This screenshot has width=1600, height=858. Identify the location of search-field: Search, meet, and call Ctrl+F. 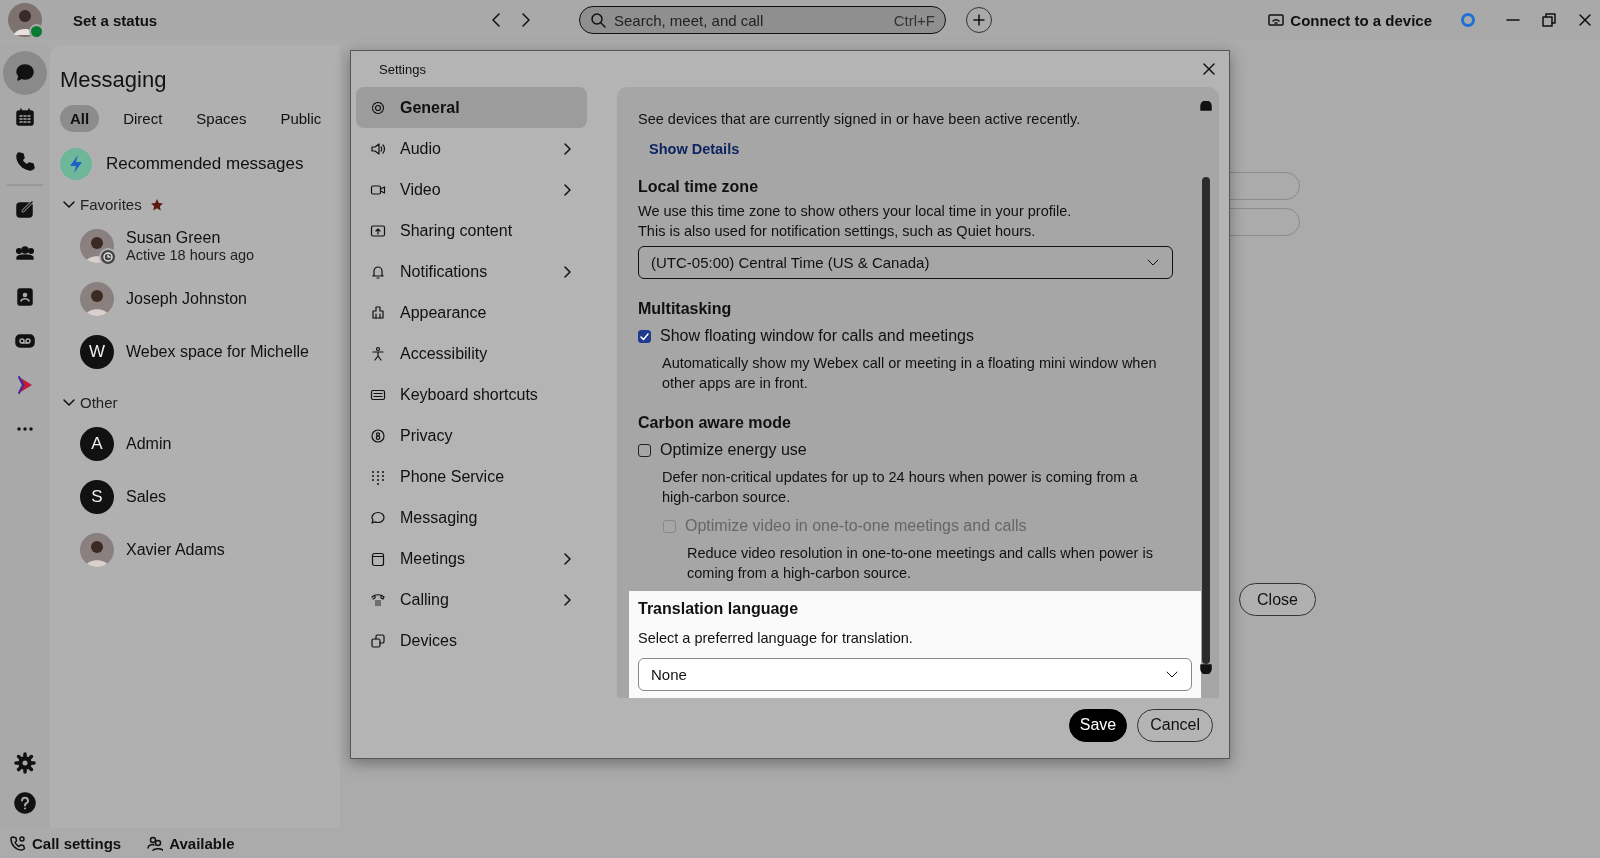
(762, 20).